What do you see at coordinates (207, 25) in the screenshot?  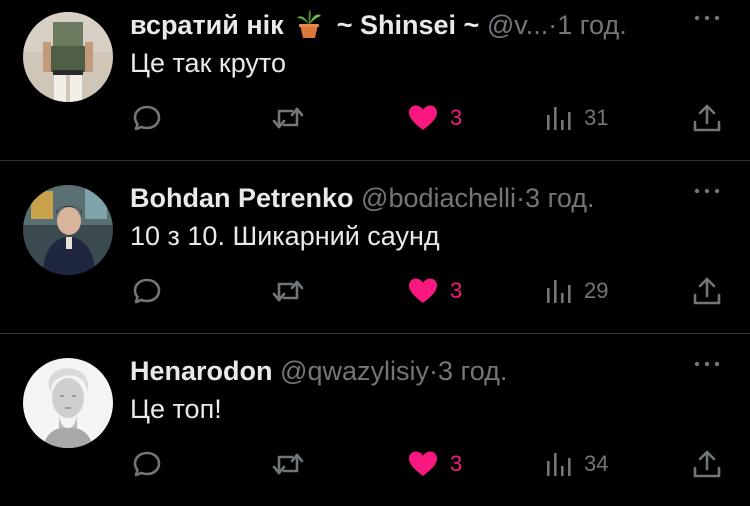 I see `author-name: всратий нік` at bounding box center [207, 25].